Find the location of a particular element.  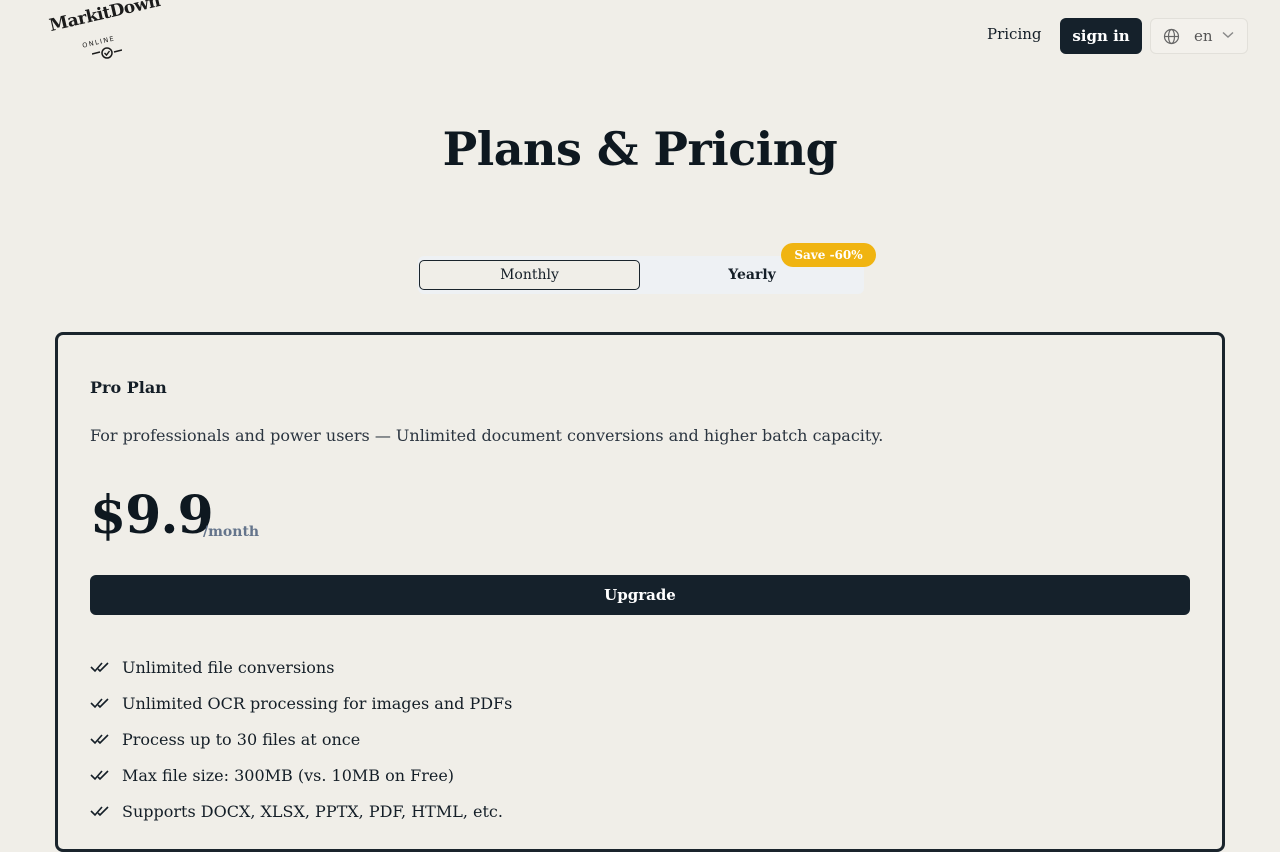

upgrade-button: Upgrade is located at coordinates (640, 595).